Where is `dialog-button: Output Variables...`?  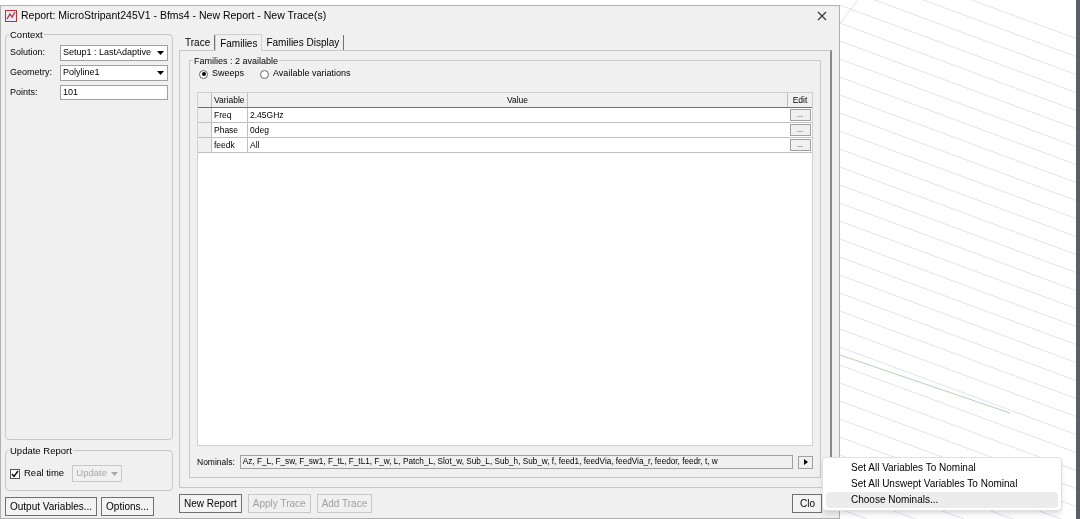 dialog-button: Output Variables... is located at coordinates (51, 506).